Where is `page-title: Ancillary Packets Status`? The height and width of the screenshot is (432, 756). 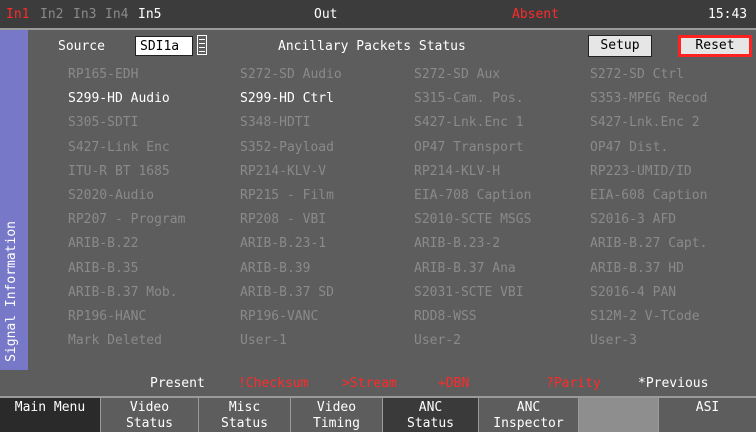
page-title: Ancillary Packets Status is located at coordinates (372, 46).